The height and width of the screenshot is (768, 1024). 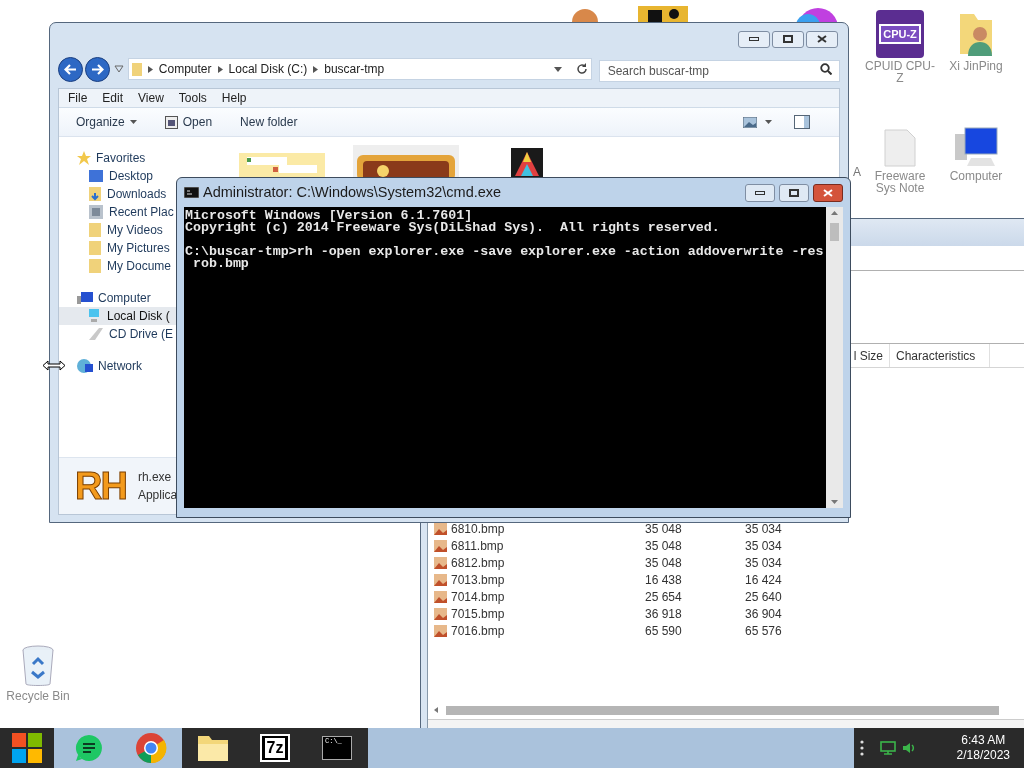 What do you see at coordinates (976, 66) in the screenshot?
I see `desktop-icon-label: Xi JinPing` at bounding box center [976, 66].